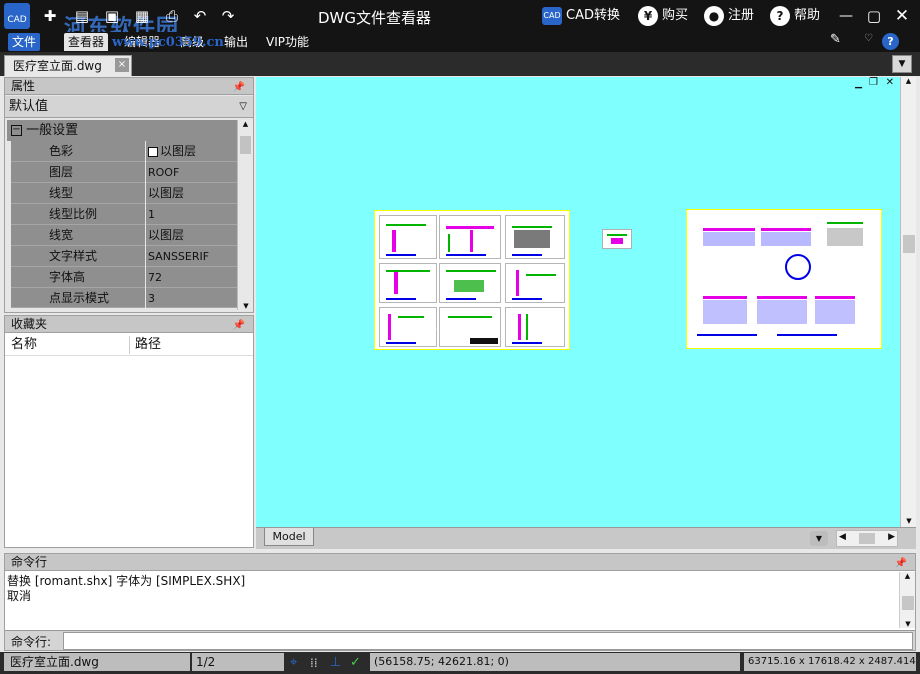 The height and width of the screenshot is (674, 920). I want to click on favorites-column-header: 名称 路径, so click(129, 345).